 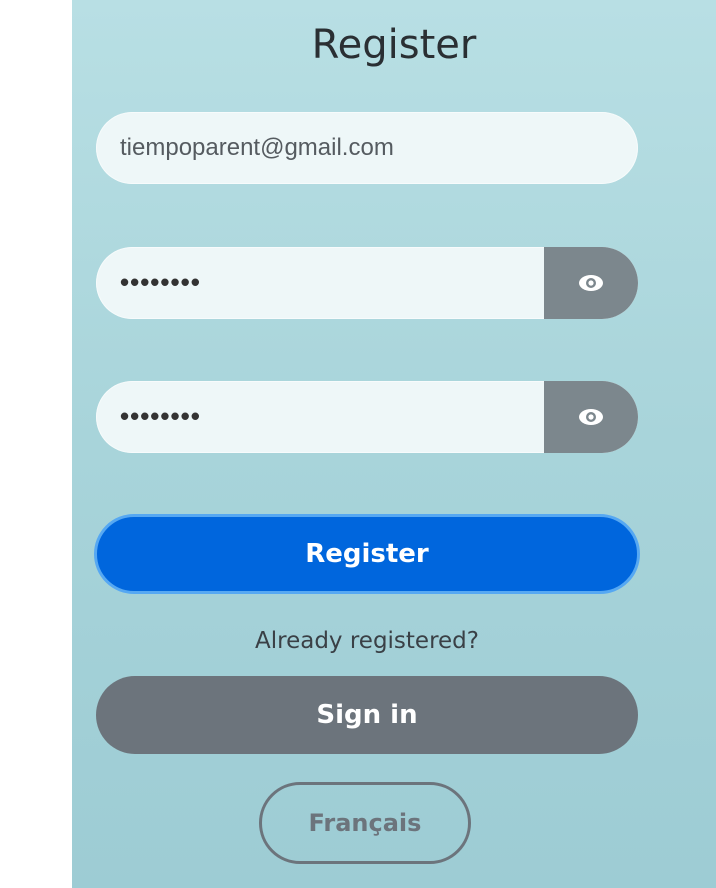 I want to click on register-button: Register, so click(x=367, y=554).